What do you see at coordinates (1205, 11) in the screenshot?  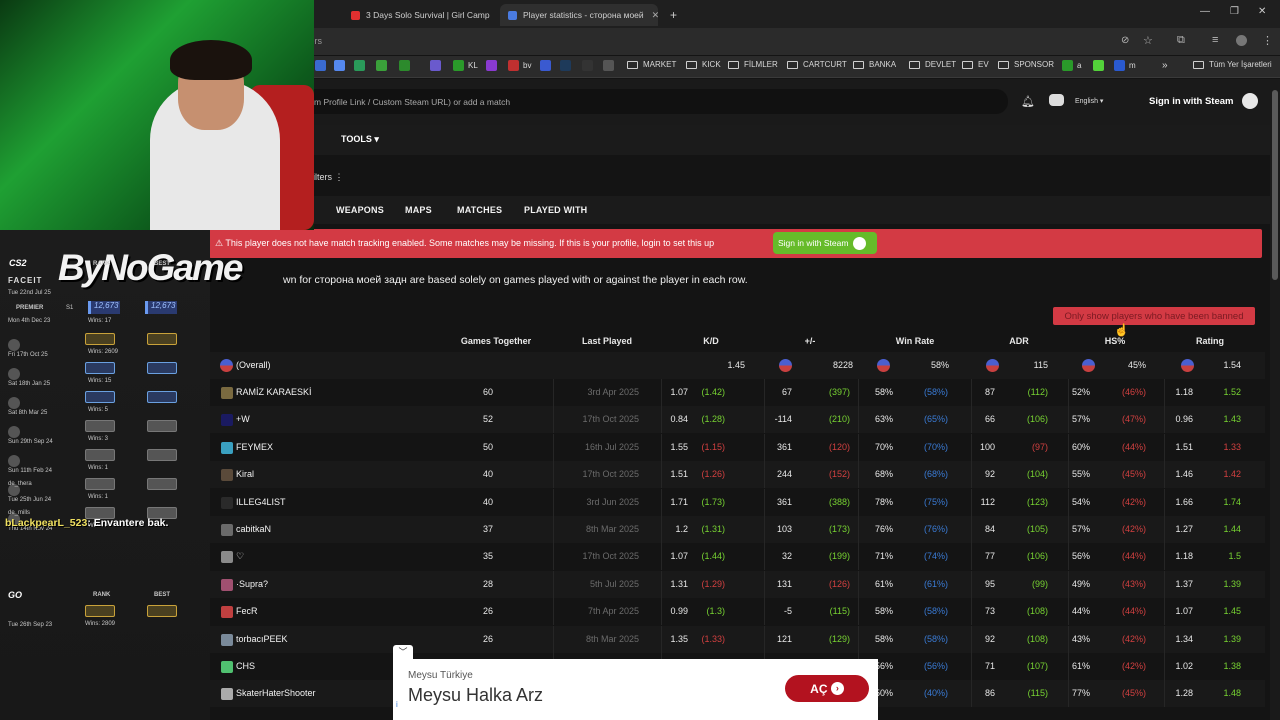 I see `minimize-icon: —` at bounding box center [1205, 11].